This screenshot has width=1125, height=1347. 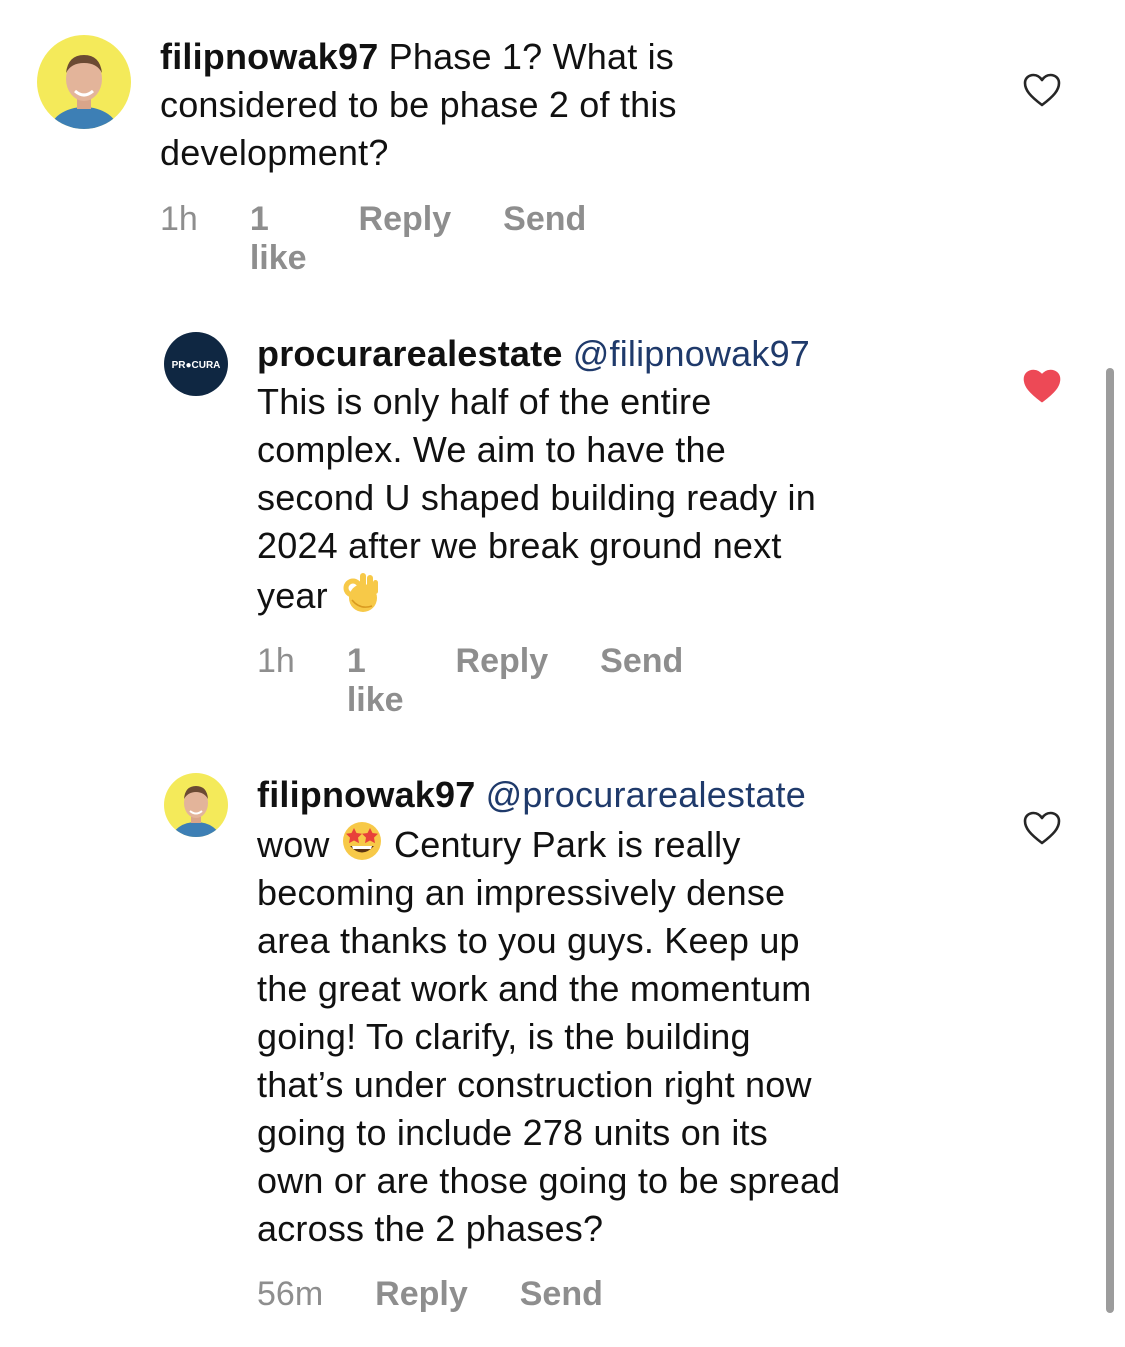 What do you see at coordinates (484, 401) in the screenshot?
I see `comment-text-line: This is only half of the entire` at bounding box center [484, 401].